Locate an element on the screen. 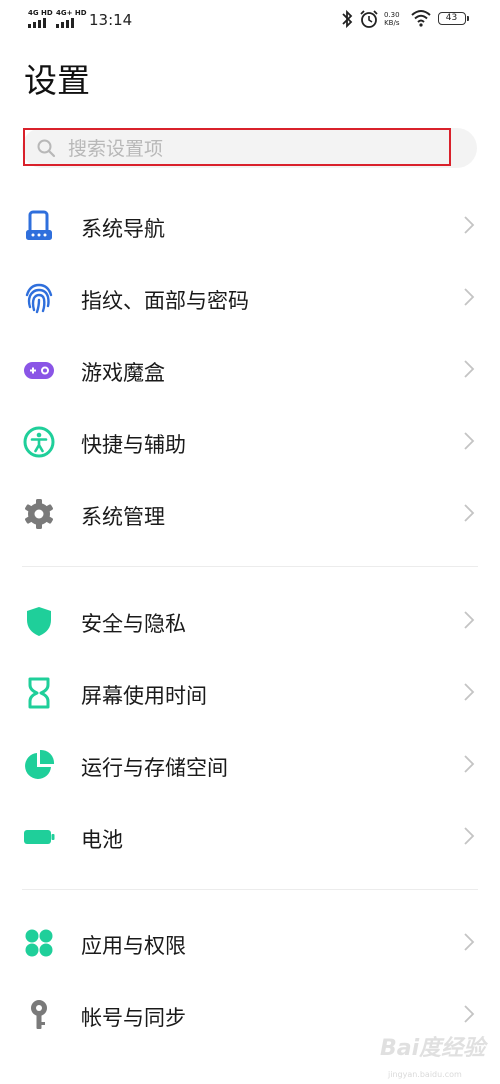 The height and width of the screenshot is (1084, 500). watermark-brand: Bai度经验 is located at coordinates (433, 1048).